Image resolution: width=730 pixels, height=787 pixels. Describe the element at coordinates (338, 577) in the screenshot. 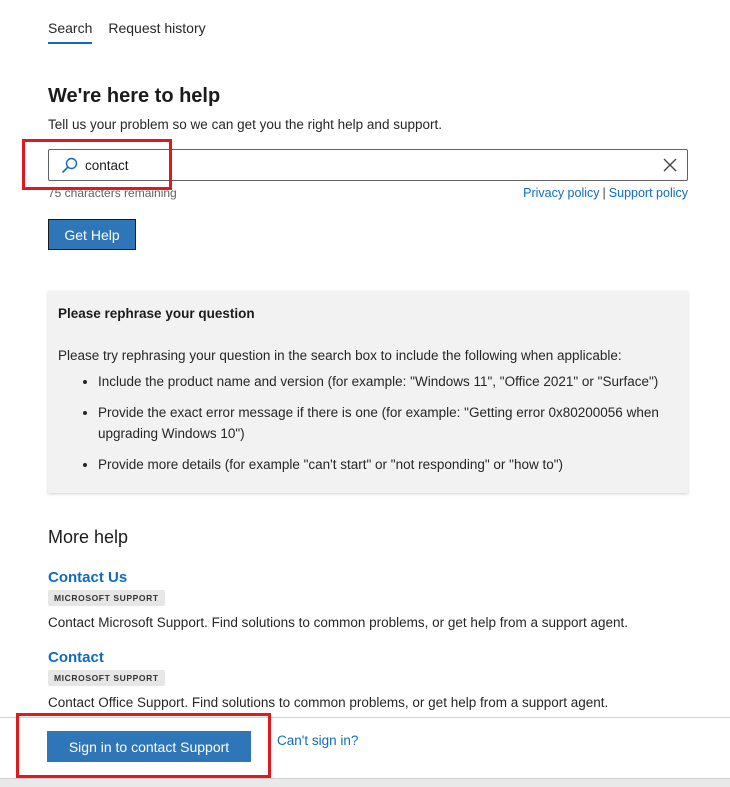

I see `result-title-link: Contact Us` at that location.